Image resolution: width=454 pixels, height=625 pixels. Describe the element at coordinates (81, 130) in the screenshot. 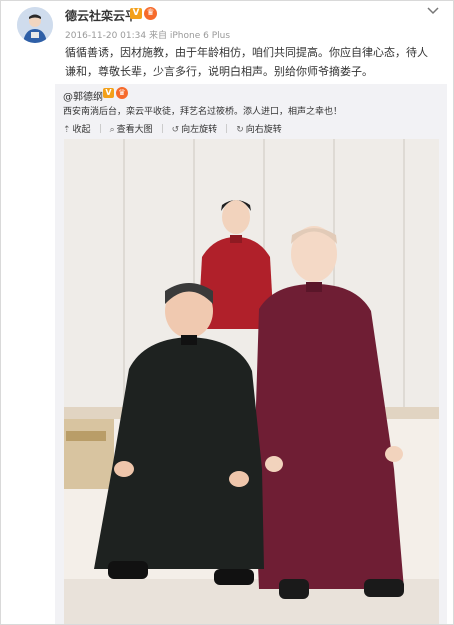

I see `collapse-label: 收起` at that location.